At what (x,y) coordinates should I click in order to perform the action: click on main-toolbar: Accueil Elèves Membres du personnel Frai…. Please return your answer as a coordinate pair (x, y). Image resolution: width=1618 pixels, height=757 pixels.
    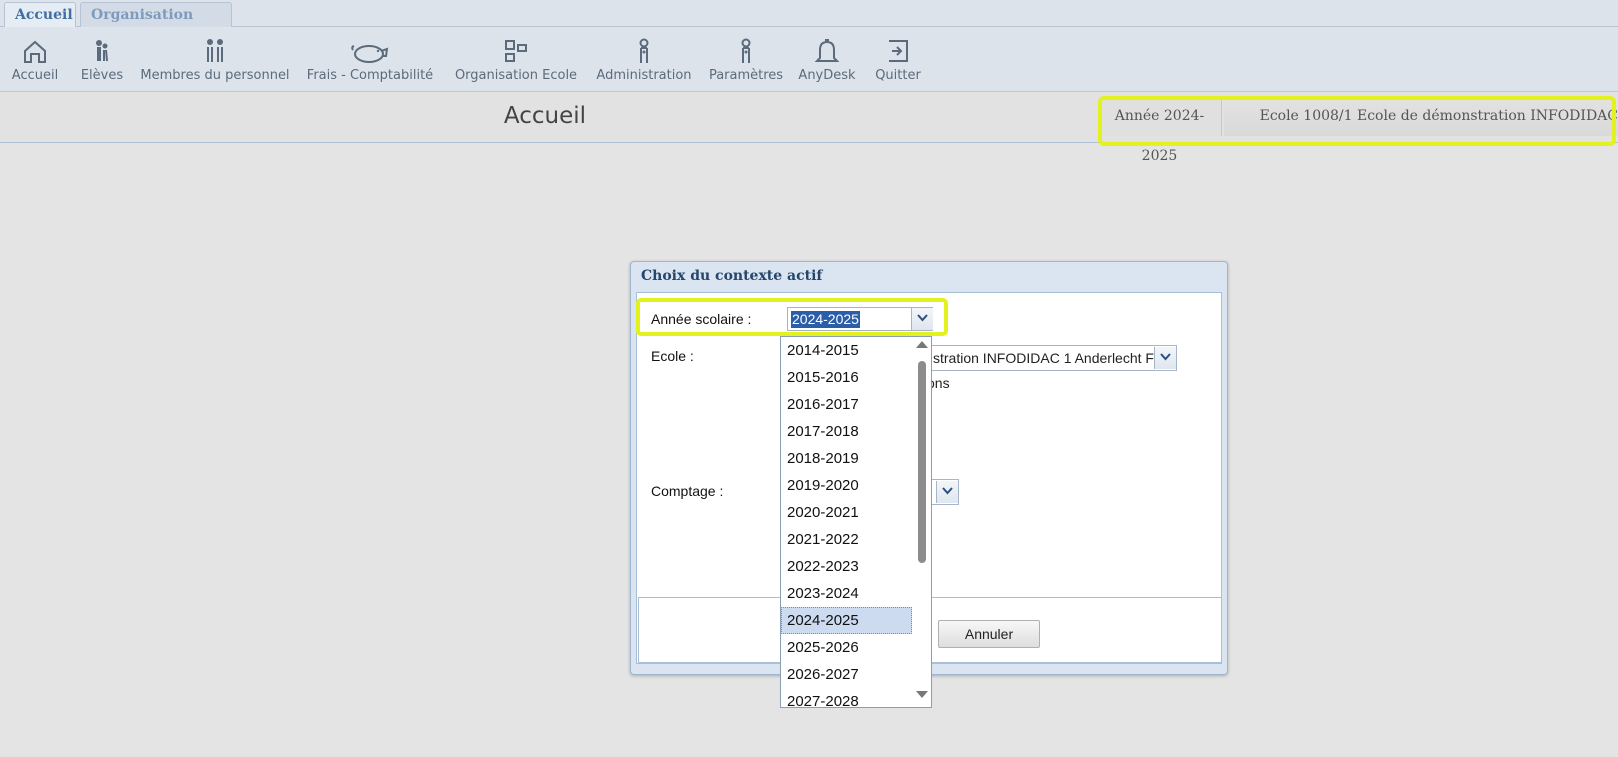
    Looking at the image, I should click on (809, 60).